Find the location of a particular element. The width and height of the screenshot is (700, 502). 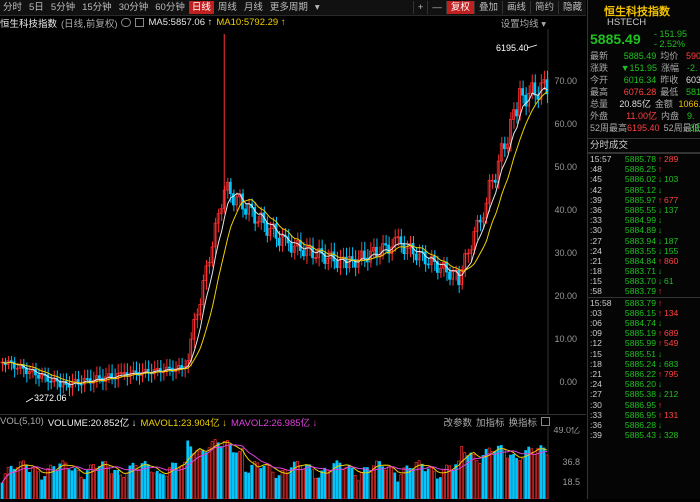

stat-l: 52周最高 is located at coordinates (609, 128).